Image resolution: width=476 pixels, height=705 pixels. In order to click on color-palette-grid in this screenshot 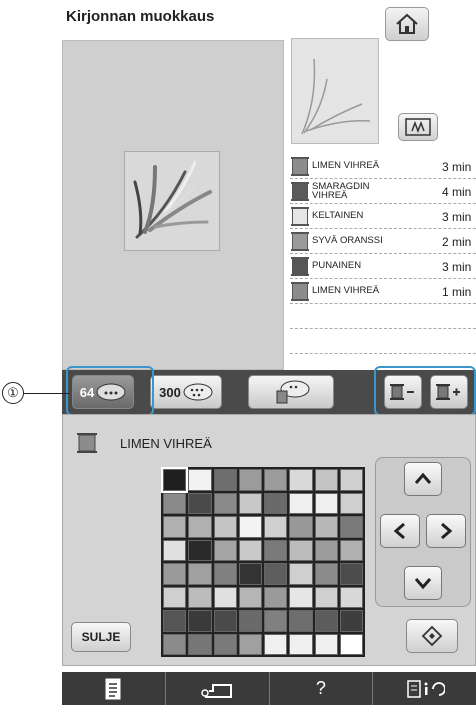, I will do `click(262, 562)`.